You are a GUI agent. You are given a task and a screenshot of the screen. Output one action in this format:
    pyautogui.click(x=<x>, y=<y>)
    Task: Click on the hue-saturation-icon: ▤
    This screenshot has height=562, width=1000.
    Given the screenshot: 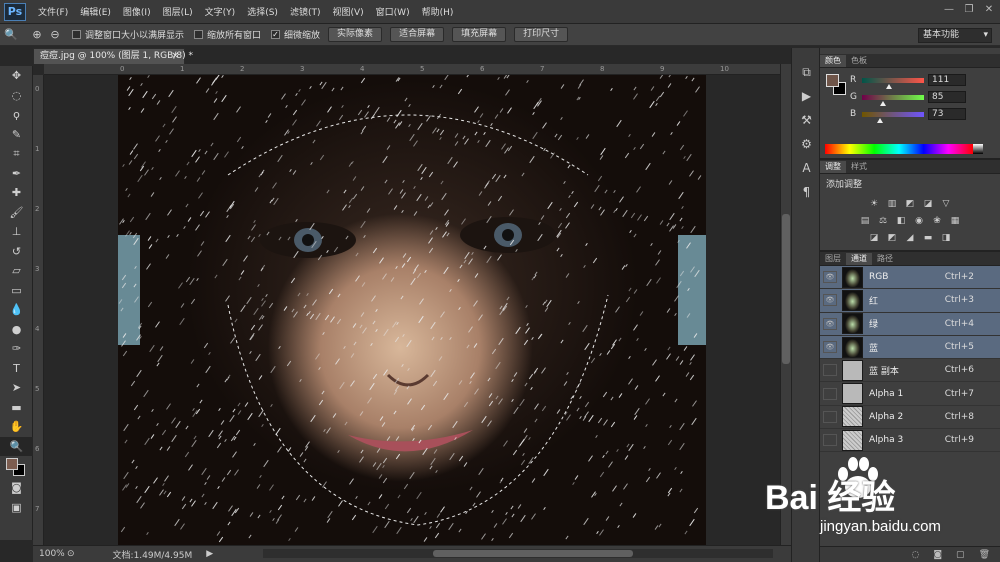 What is the action you would take?
    pyautogui.click(x=865, y=221)
    